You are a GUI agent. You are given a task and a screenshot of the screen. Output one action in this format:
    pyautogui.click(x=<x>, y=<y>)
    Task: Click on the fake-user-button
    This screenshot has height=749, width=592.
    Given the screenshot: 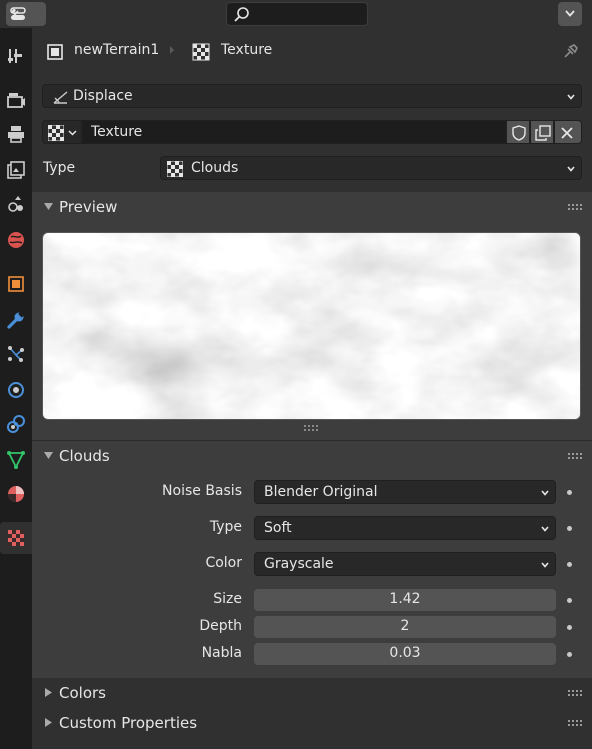 What is the action you would take?
    pyautogui.click(x=518, y=132)
    